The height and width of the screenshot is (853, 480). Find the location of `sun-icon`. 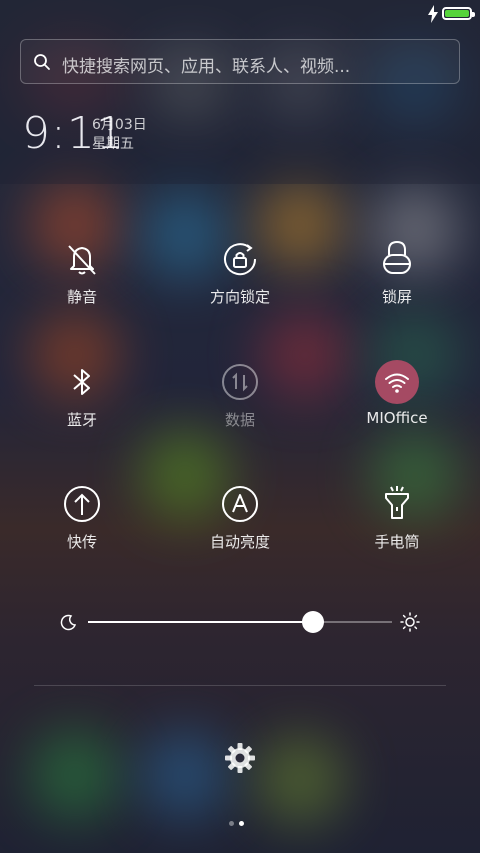

sun-icon is located at coordinates (410, 622).